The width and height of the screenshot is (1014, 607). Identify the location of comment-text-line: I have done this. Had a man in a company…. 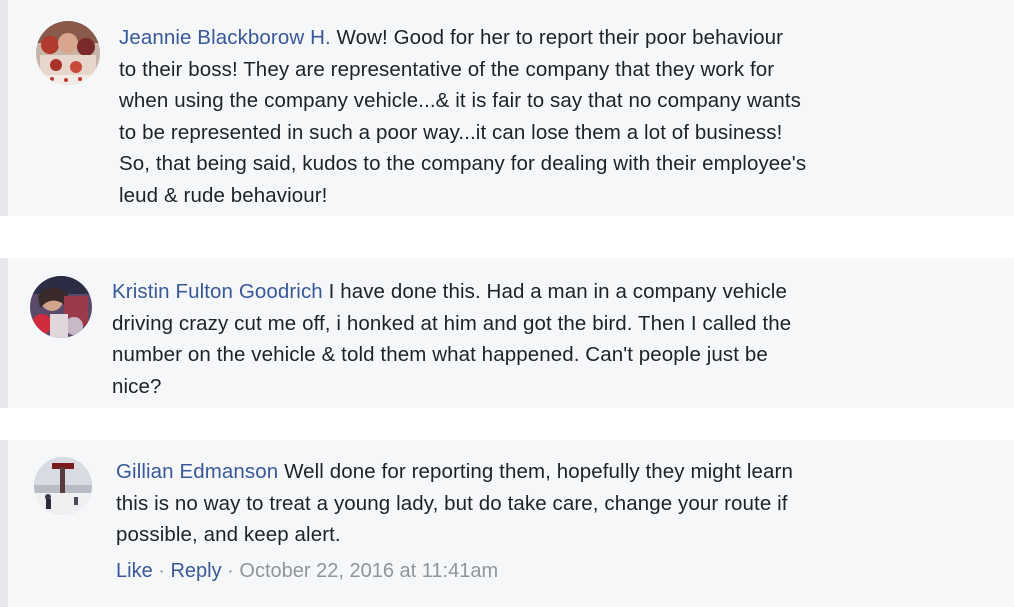
(554, 291).